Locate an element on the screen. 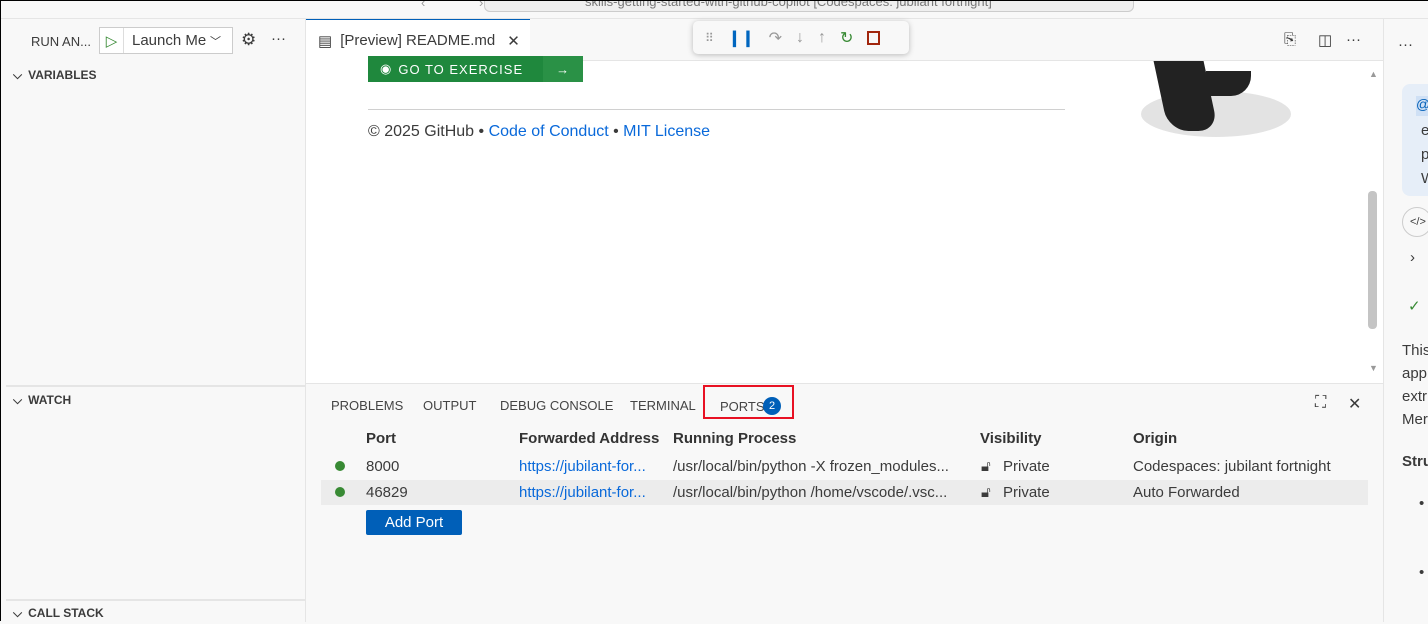 This screenshot has width=1428, height=624. arrow-icon: → is located at coordinates (563, 69).